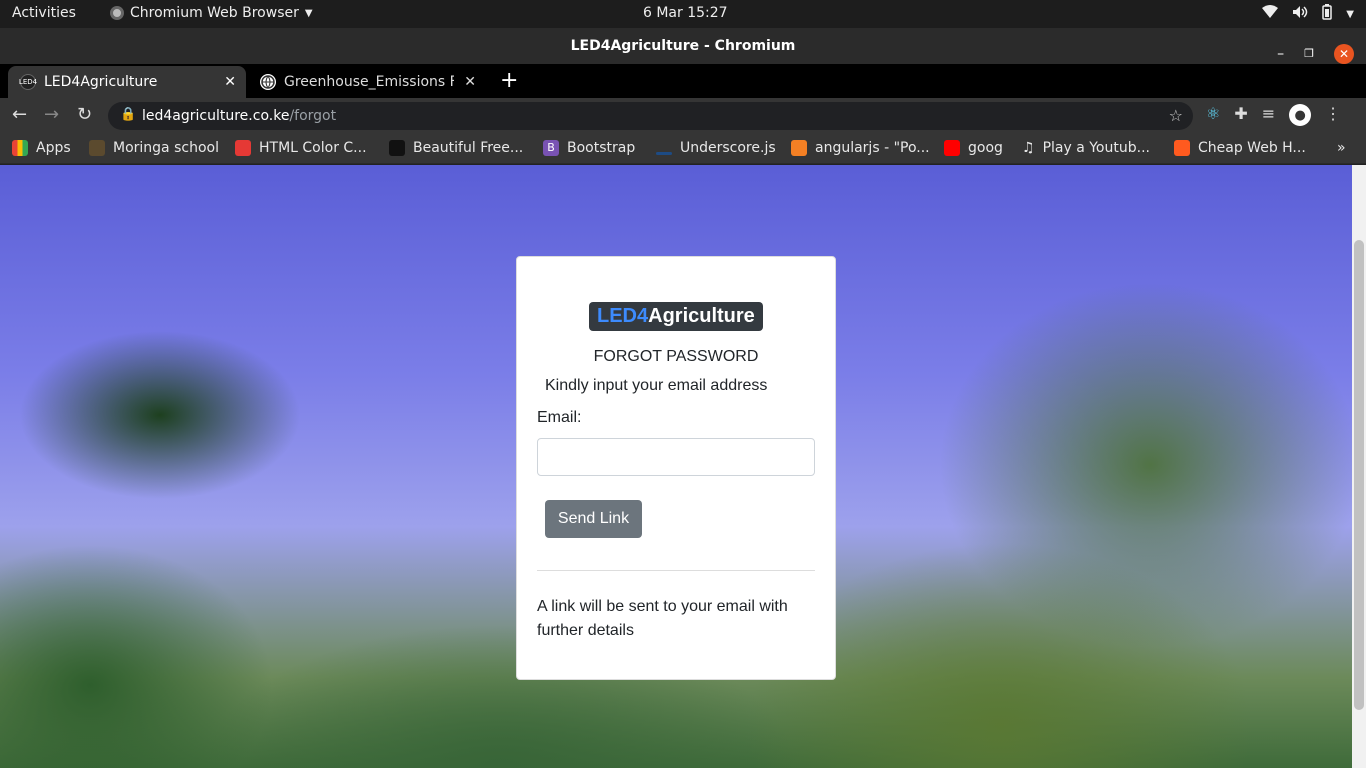 The height and width of the screenshot is (768, 1366). What do you see at coordinates (1300, 115) in the screenshot?
I see `profile-avatar-icon: ●` at bounding box center [1300, 115].